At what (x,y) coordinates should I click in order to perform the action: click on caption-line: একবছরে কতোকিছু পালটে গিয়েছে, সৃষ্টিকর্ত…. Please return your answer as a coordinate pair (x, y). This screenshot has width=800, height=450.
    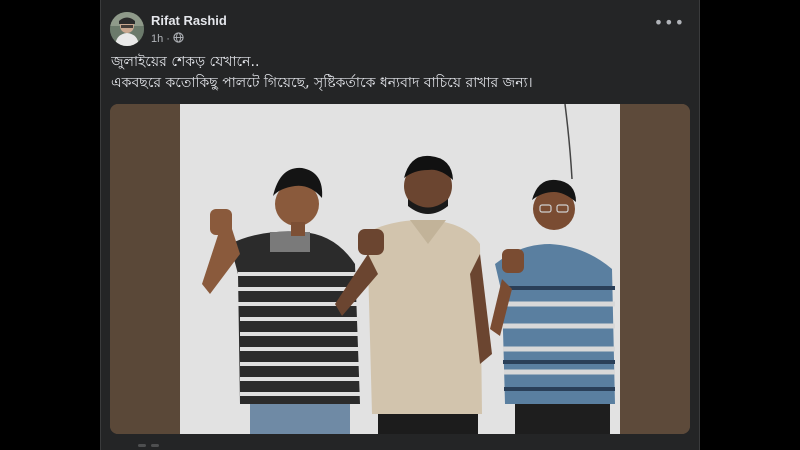
    Looking at the image, I should click on (322, 83).